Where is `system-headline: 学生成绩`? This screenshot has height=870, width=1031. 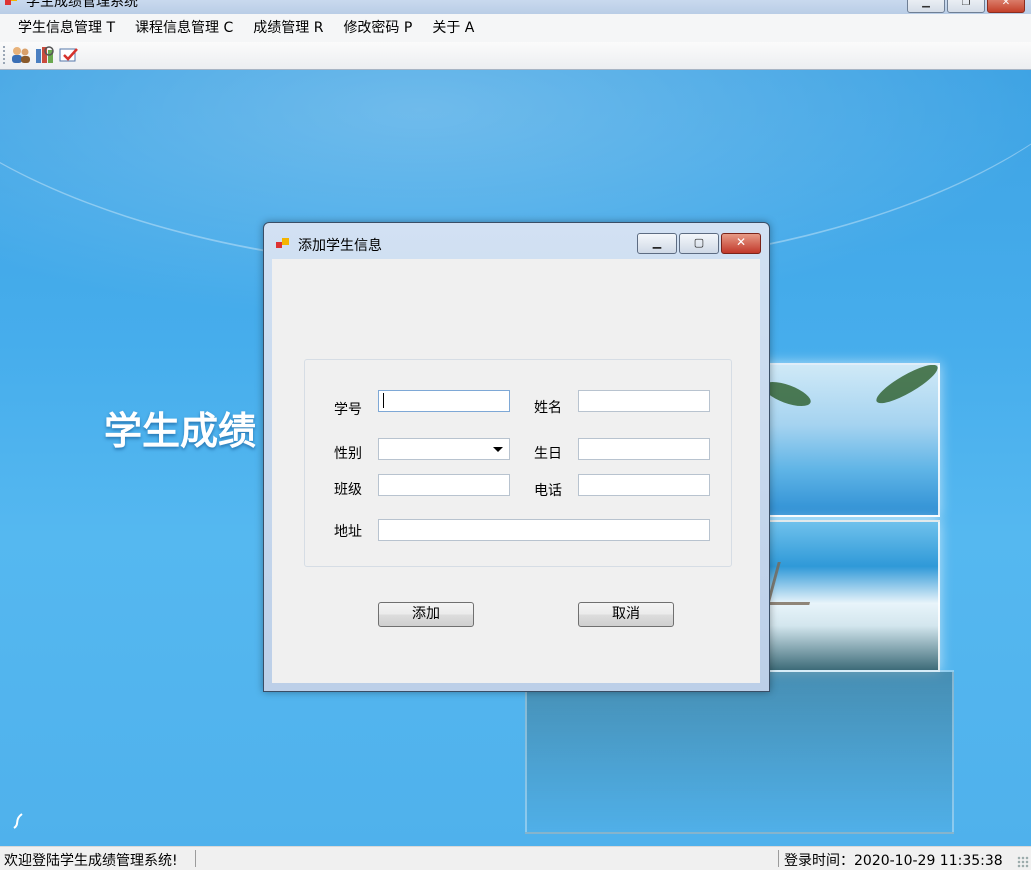 system-headline: 学生成绩 is located at coordinates (180, 430).